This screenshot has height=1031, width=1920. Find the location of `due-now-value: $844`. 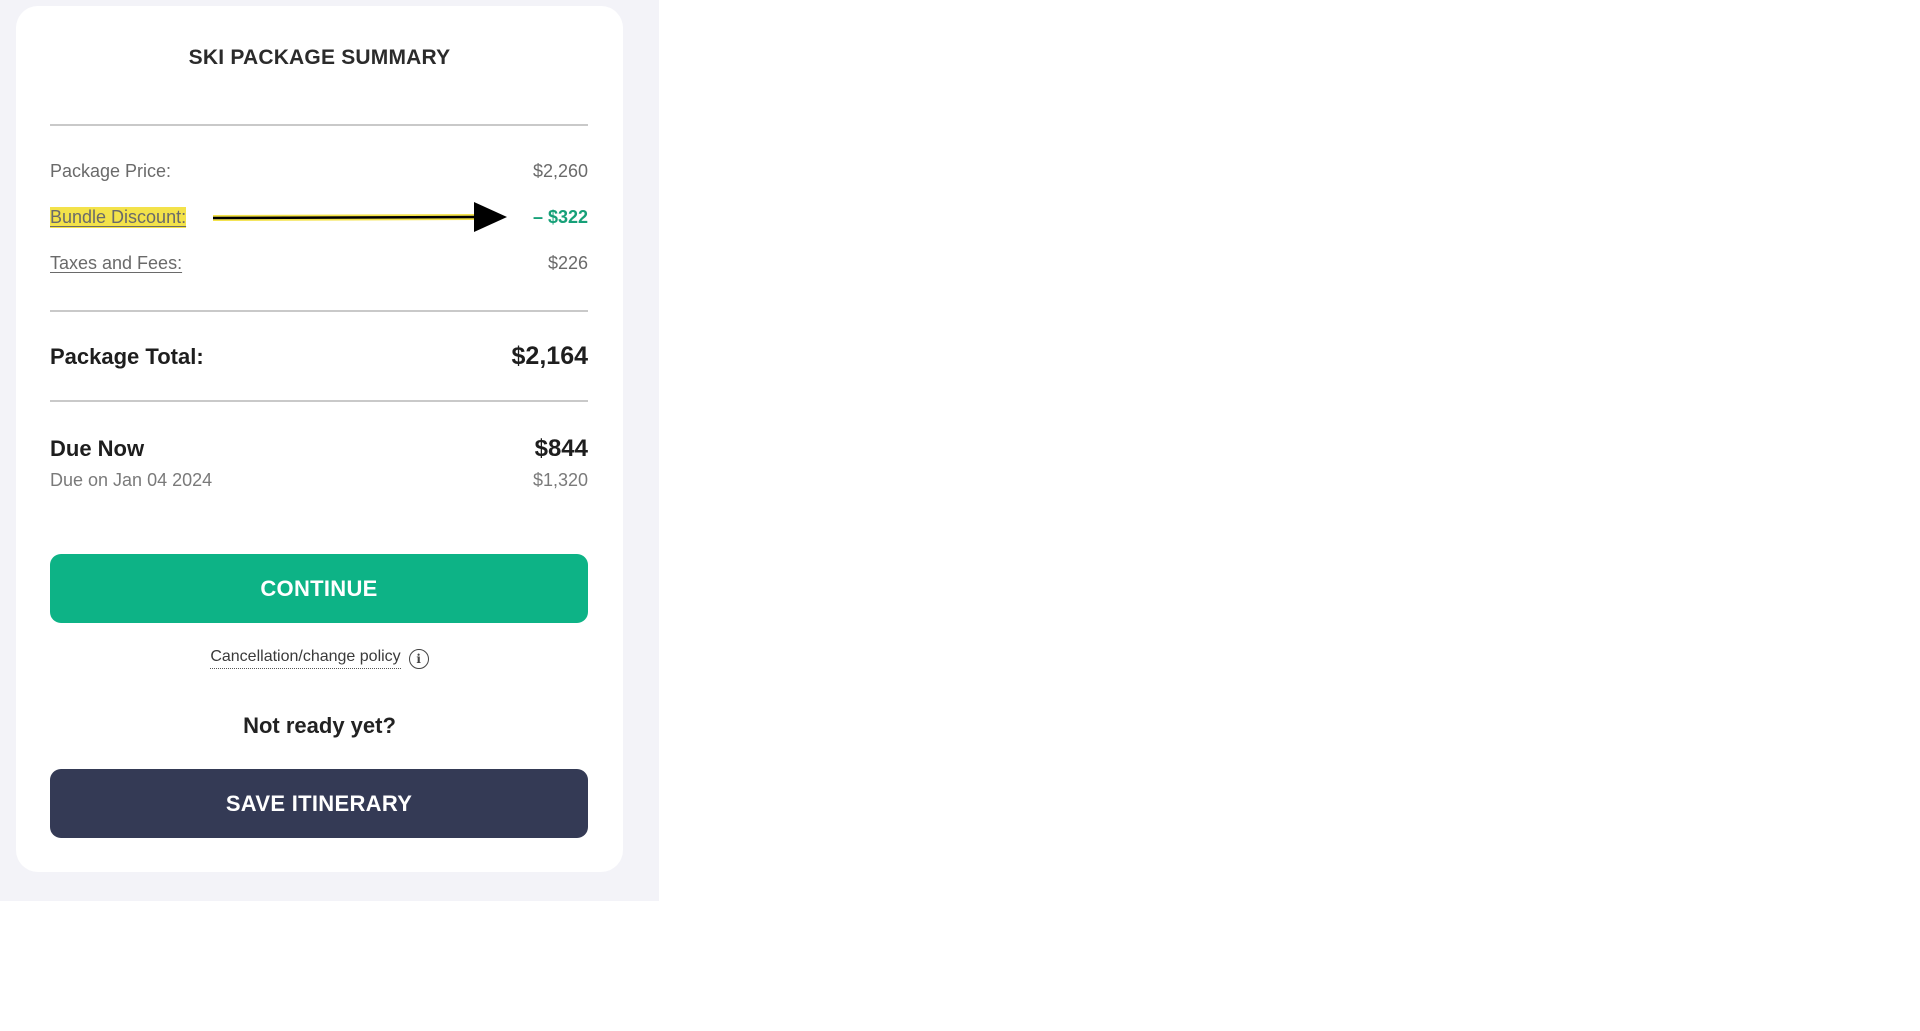

due-now-value: $844 is located at coordinates (561, 448).